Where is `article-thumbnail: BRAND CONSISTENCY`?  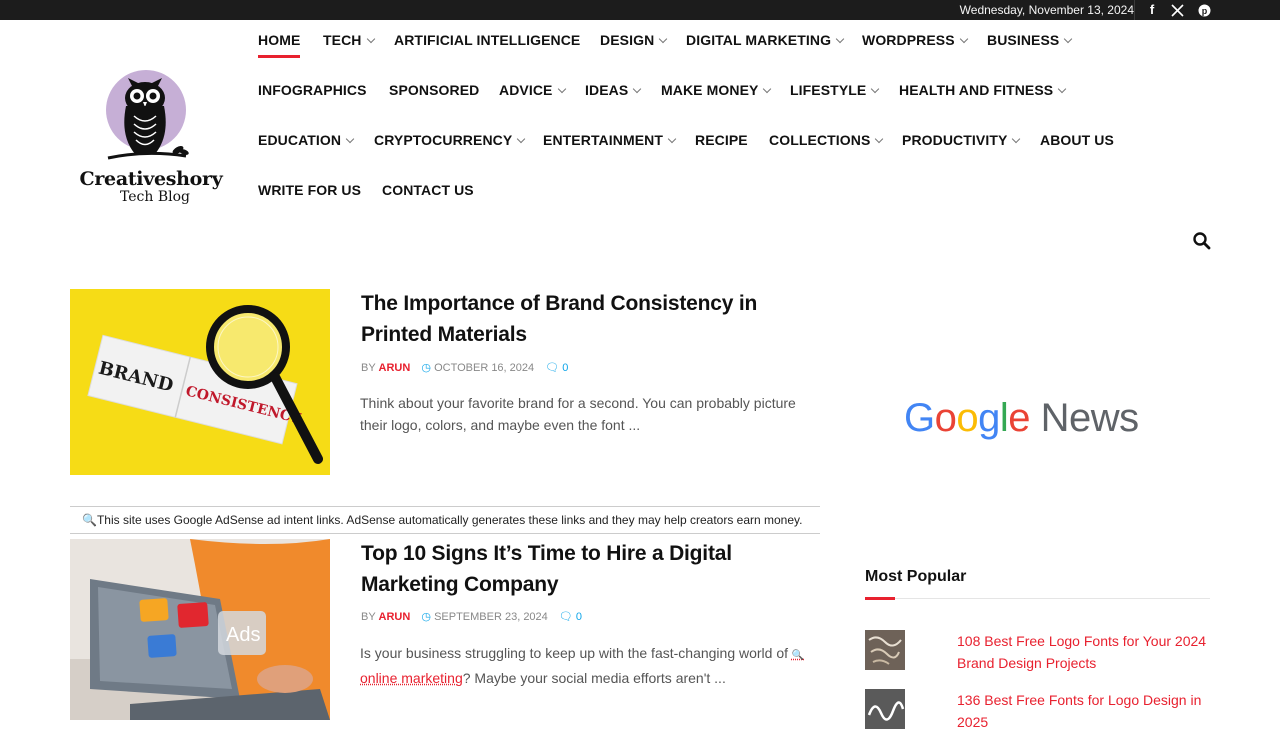 article-thumbnail: BRAND CONSISTENCY is located at coordinates (200, 382).